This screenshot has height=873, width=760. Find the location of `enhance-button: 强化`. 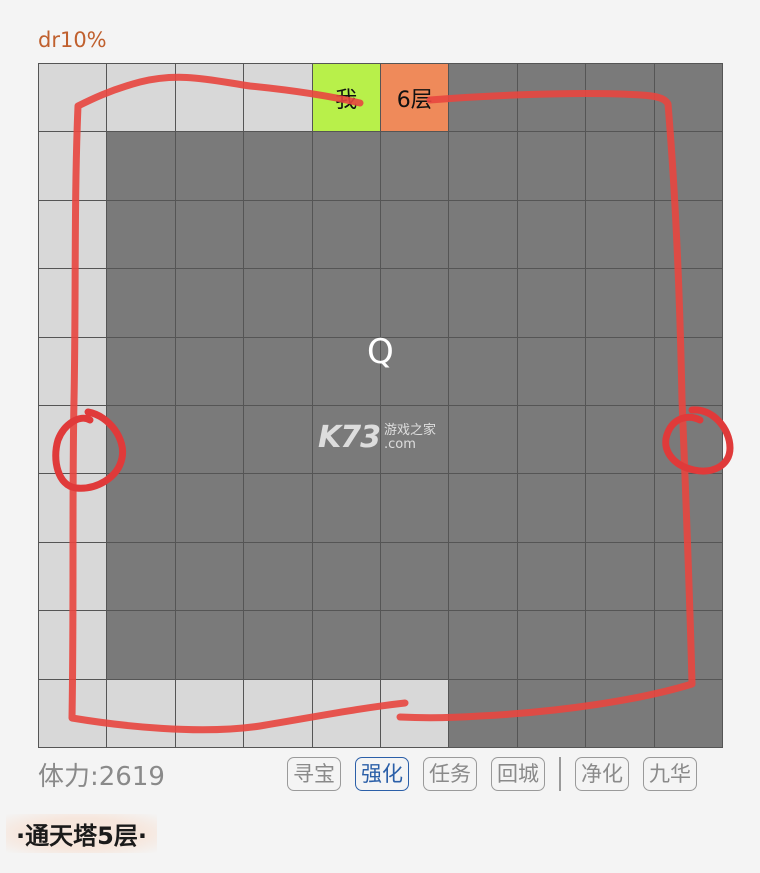

enhance-button: 强化 is located at coordinates (382, 774).